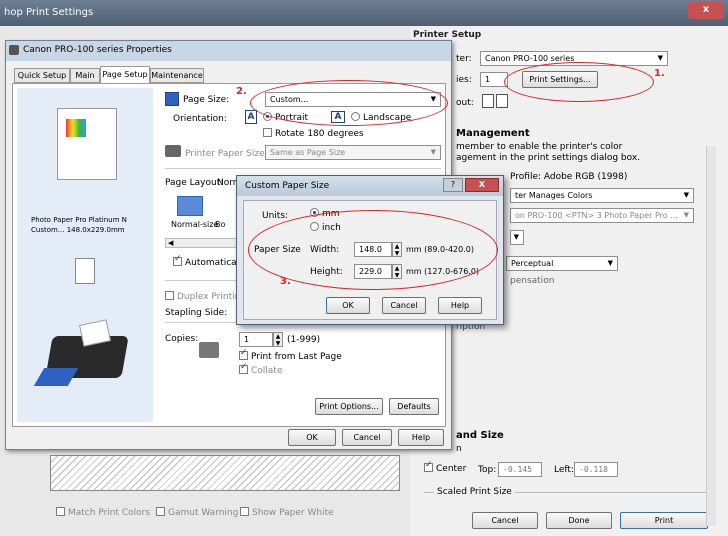  I want to click on page-size-icon, so click(172, 99).